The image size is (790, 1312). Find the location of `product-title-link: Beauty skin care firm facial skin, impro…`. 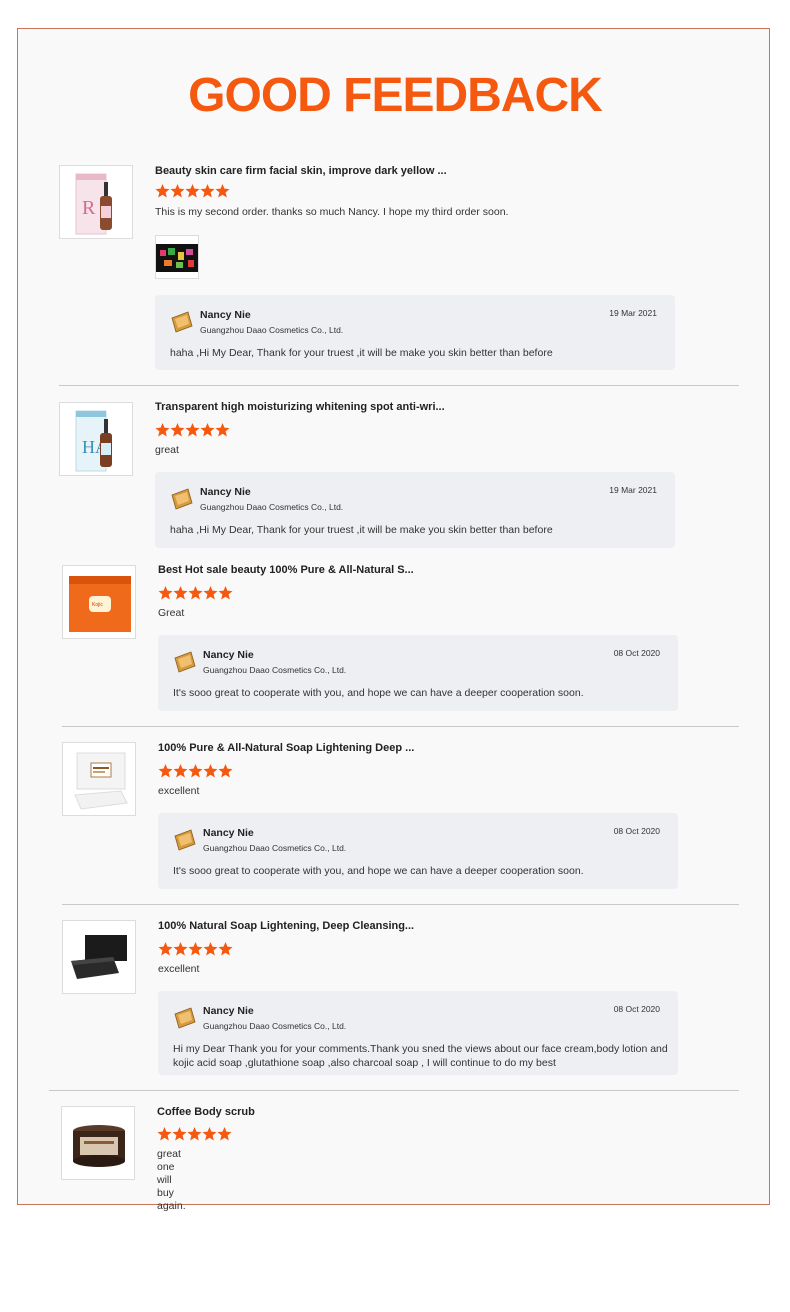

product-title-link: Beauty skin care firm facial skin, impro… is located at coordinates (301, 171).